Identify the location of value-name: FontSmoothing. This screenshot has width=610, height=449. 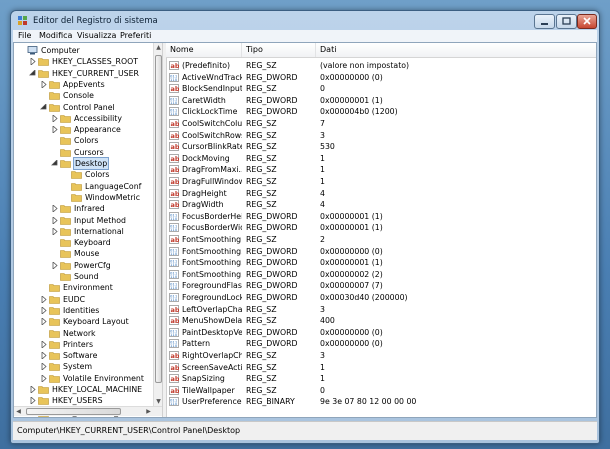
(212, 239).